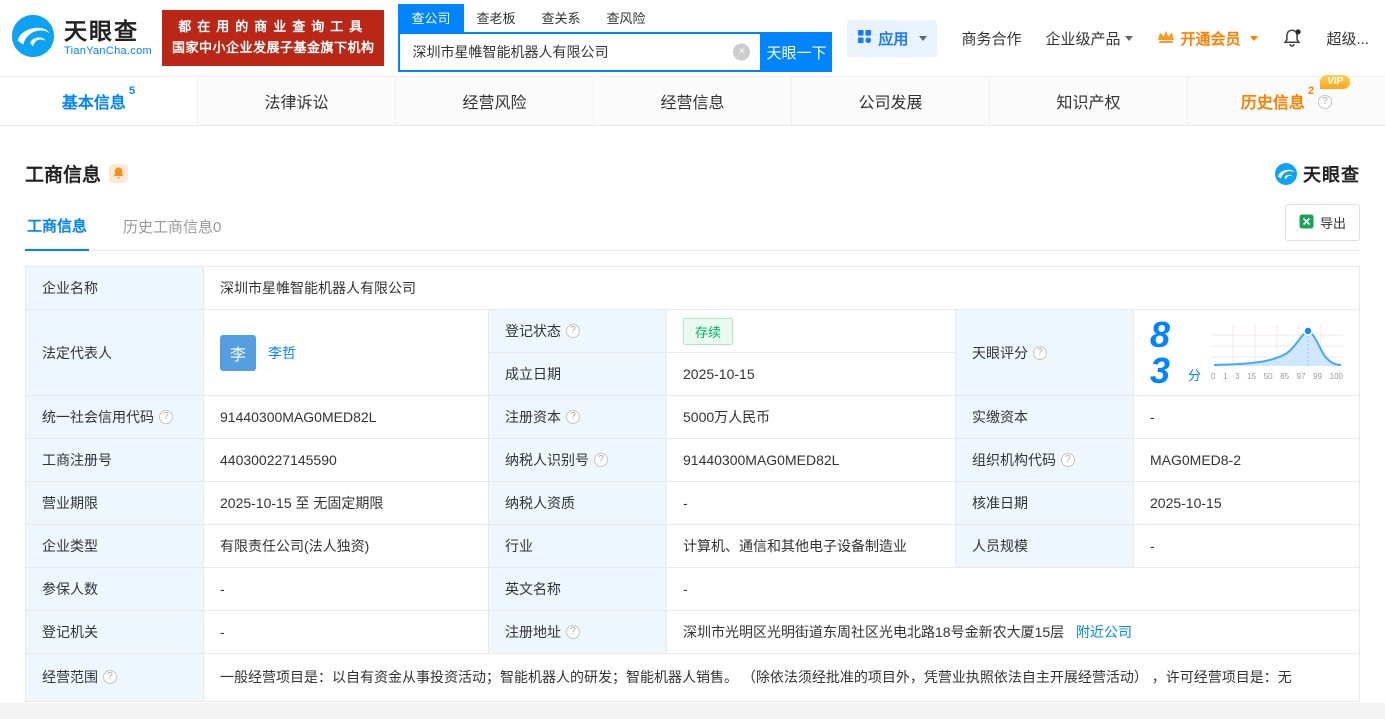  What do you see at coordinates (692, 103) in the screenshot?
I see `tab-label: 经营信息` at bounding box center [692, 103].